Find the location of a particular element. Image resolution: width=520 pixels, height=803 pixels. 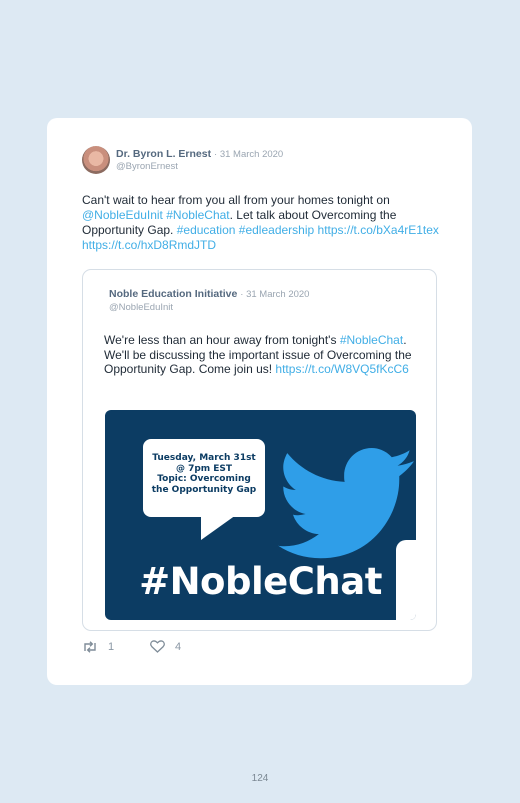

event-topic-text-2: the Opportunity Gap is located at coordinates (204, 489).